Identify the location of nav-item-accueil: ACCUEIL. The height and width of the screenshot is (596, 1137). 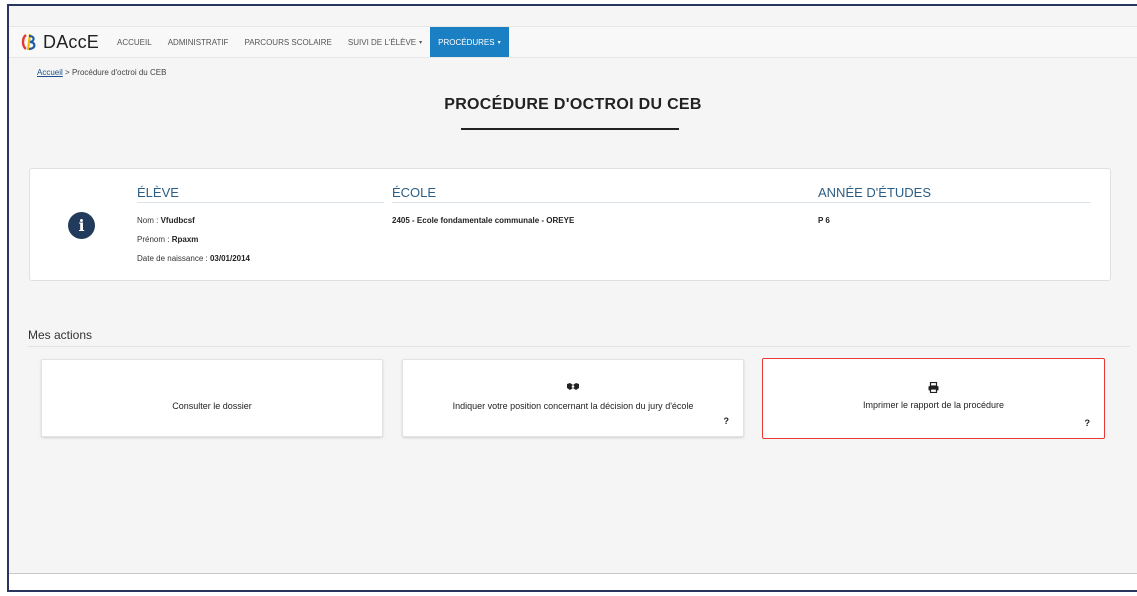
(134, 42).